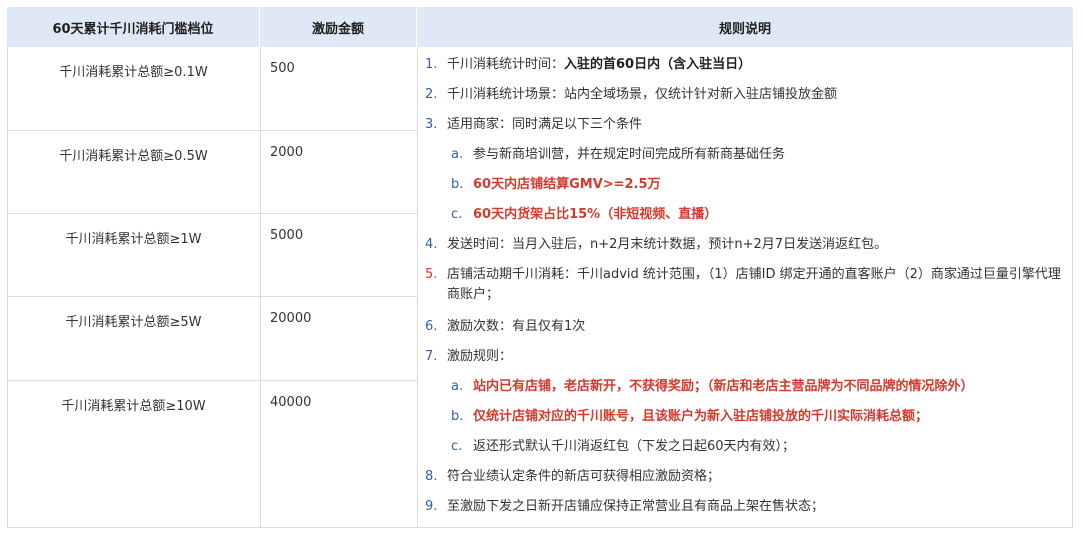 The width and height of the screenshot is (1084, 533). What do you see at coordinates (431, 476) in the screenshot?
I see `rule-number: 8.` at bounding box center [431, 476].